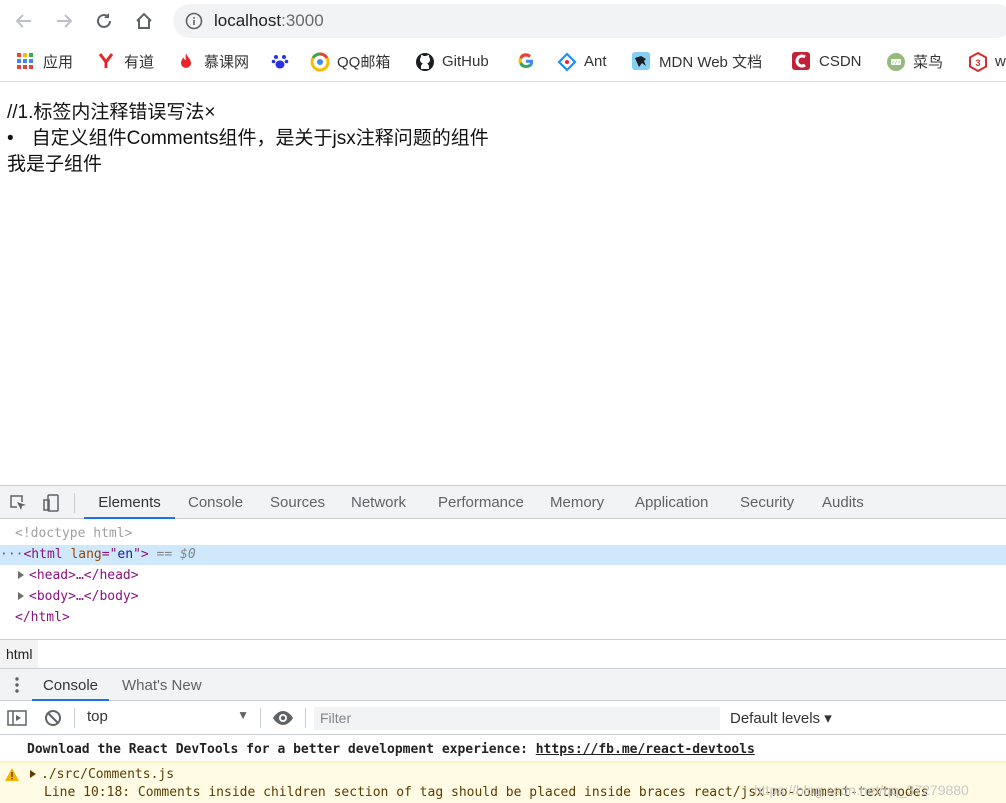 This screenshot has height=803, width=1006. What do you see at coordinates (582, 61) in the screenshot?
I see `bookmark-ant: Ant` at bounding box center [582, 61].